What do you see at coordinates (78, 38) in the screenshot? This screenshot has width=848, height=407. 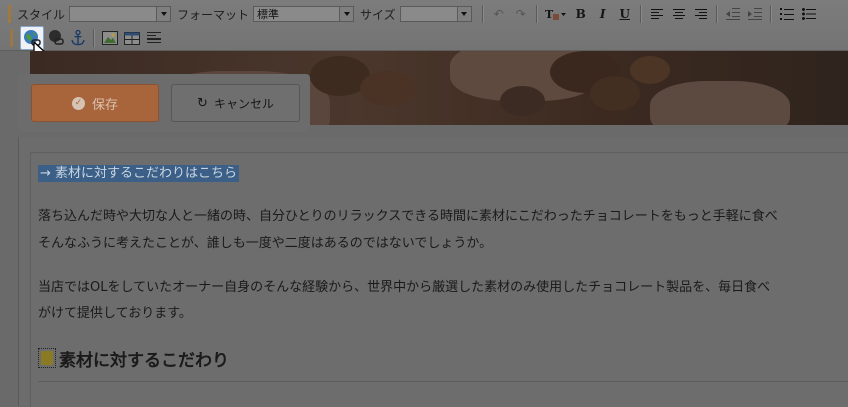 I see `anchor-icon` at bounding box center [78, 38].